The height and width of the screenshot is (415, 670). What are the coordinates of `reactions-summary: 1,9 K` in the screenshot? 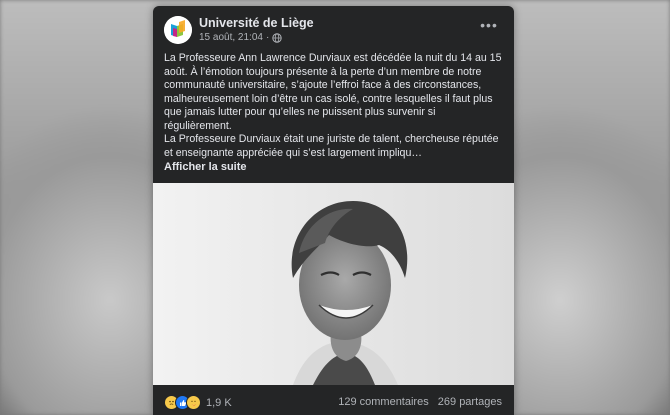 It's located at (198, 402).